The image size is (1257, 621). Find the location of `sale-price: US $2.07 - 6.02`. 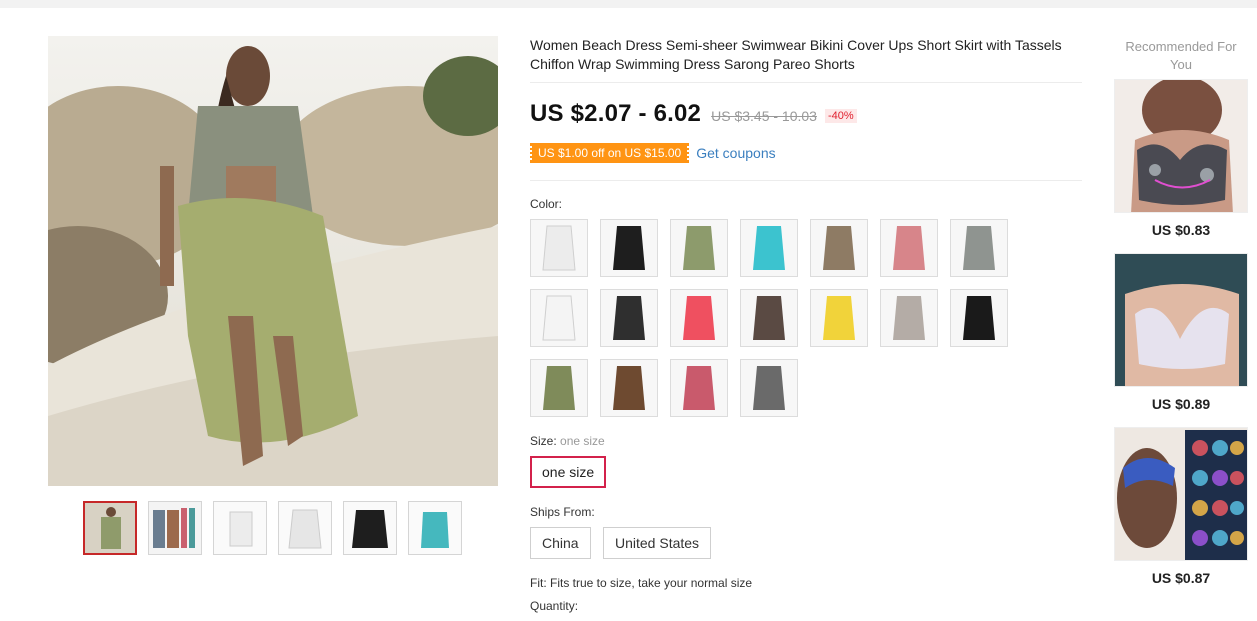

sale-price: US $2.07 - 6.02 is located at coordinates (616, 113).